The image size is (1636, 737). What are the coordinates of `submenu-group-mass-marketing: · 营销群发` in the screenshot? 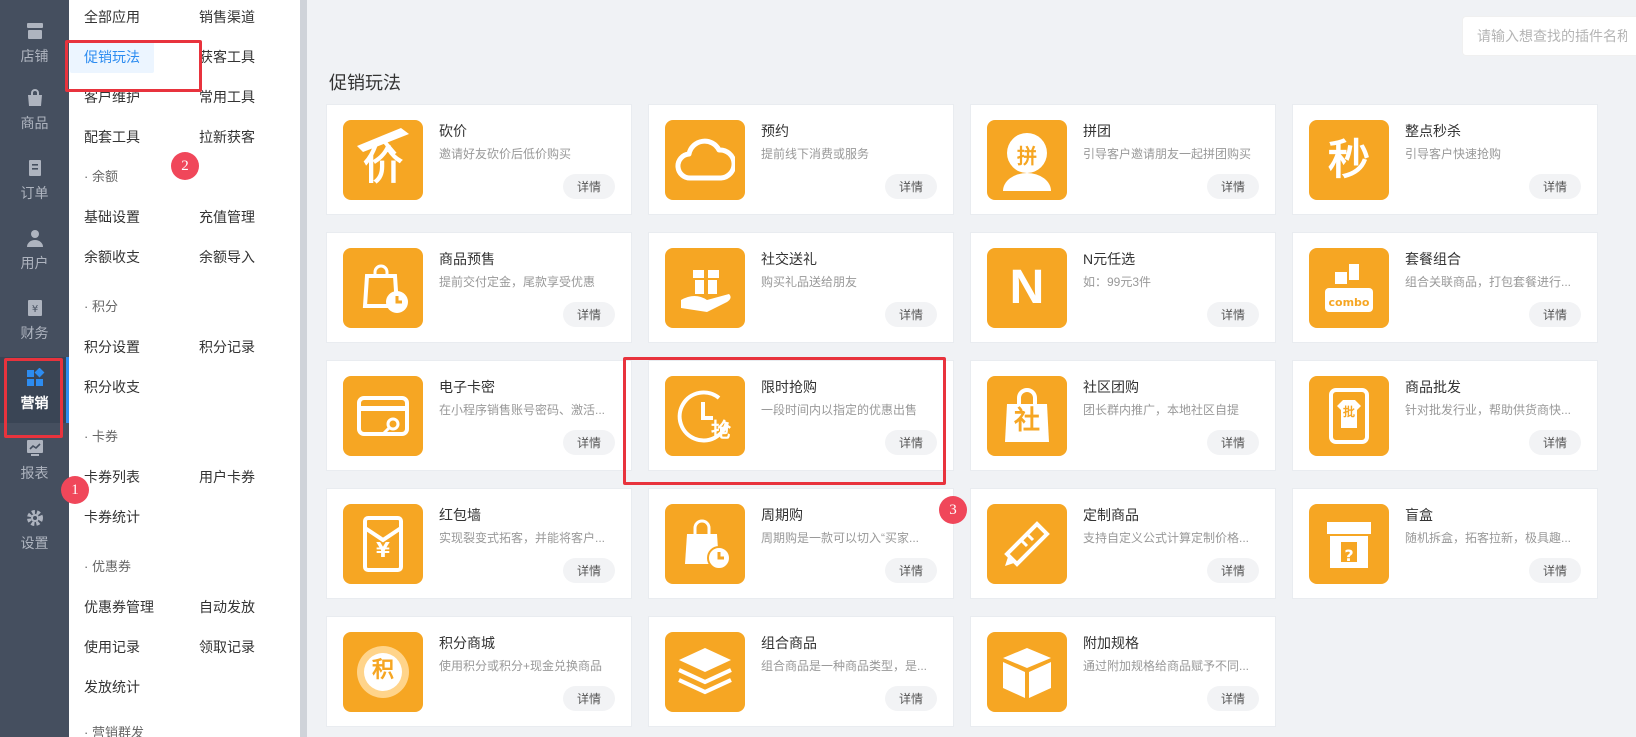 It's located at (114, 731).